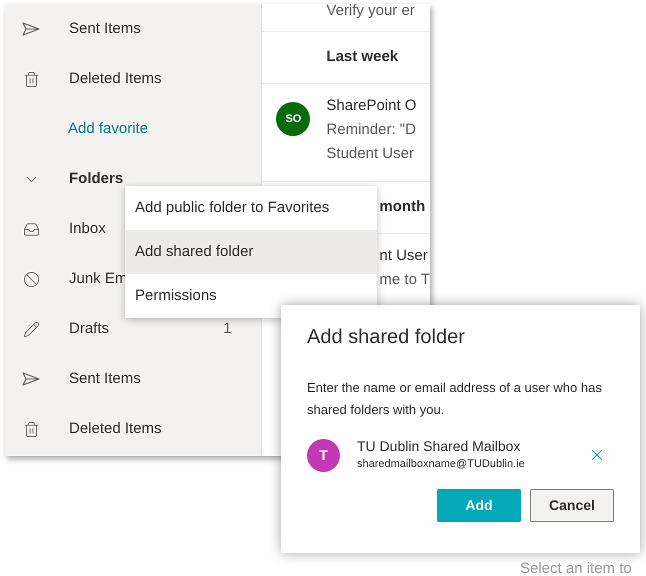  What do you see at coordinates (293, 119) in the screenshot?
I see `avatar: SO` at bounding box center [293, 119].